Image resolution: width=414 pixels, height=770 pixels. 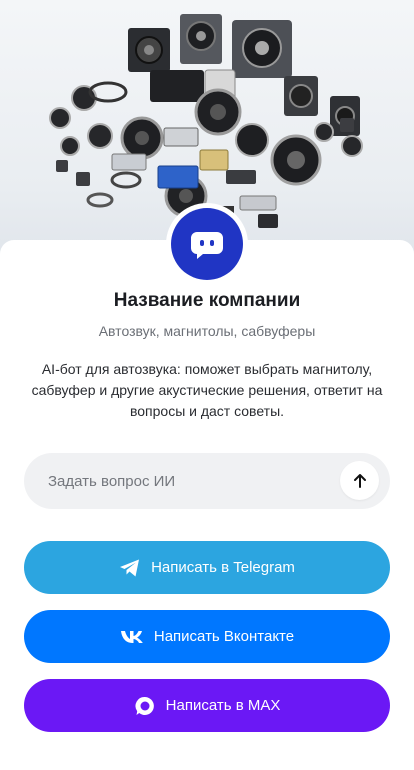 I want to click on company-name: Название компании, so click(x=207, y=300).